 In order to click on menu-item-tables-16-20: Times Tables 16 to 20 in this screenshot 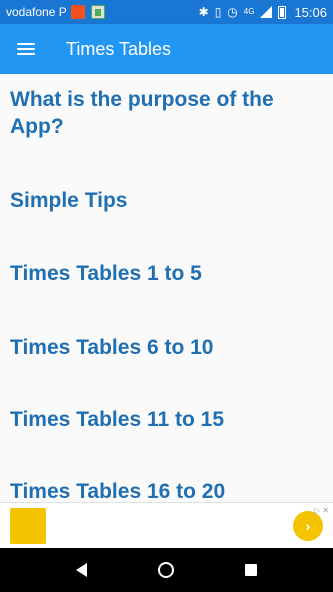, I will do `click(160, 490)`.